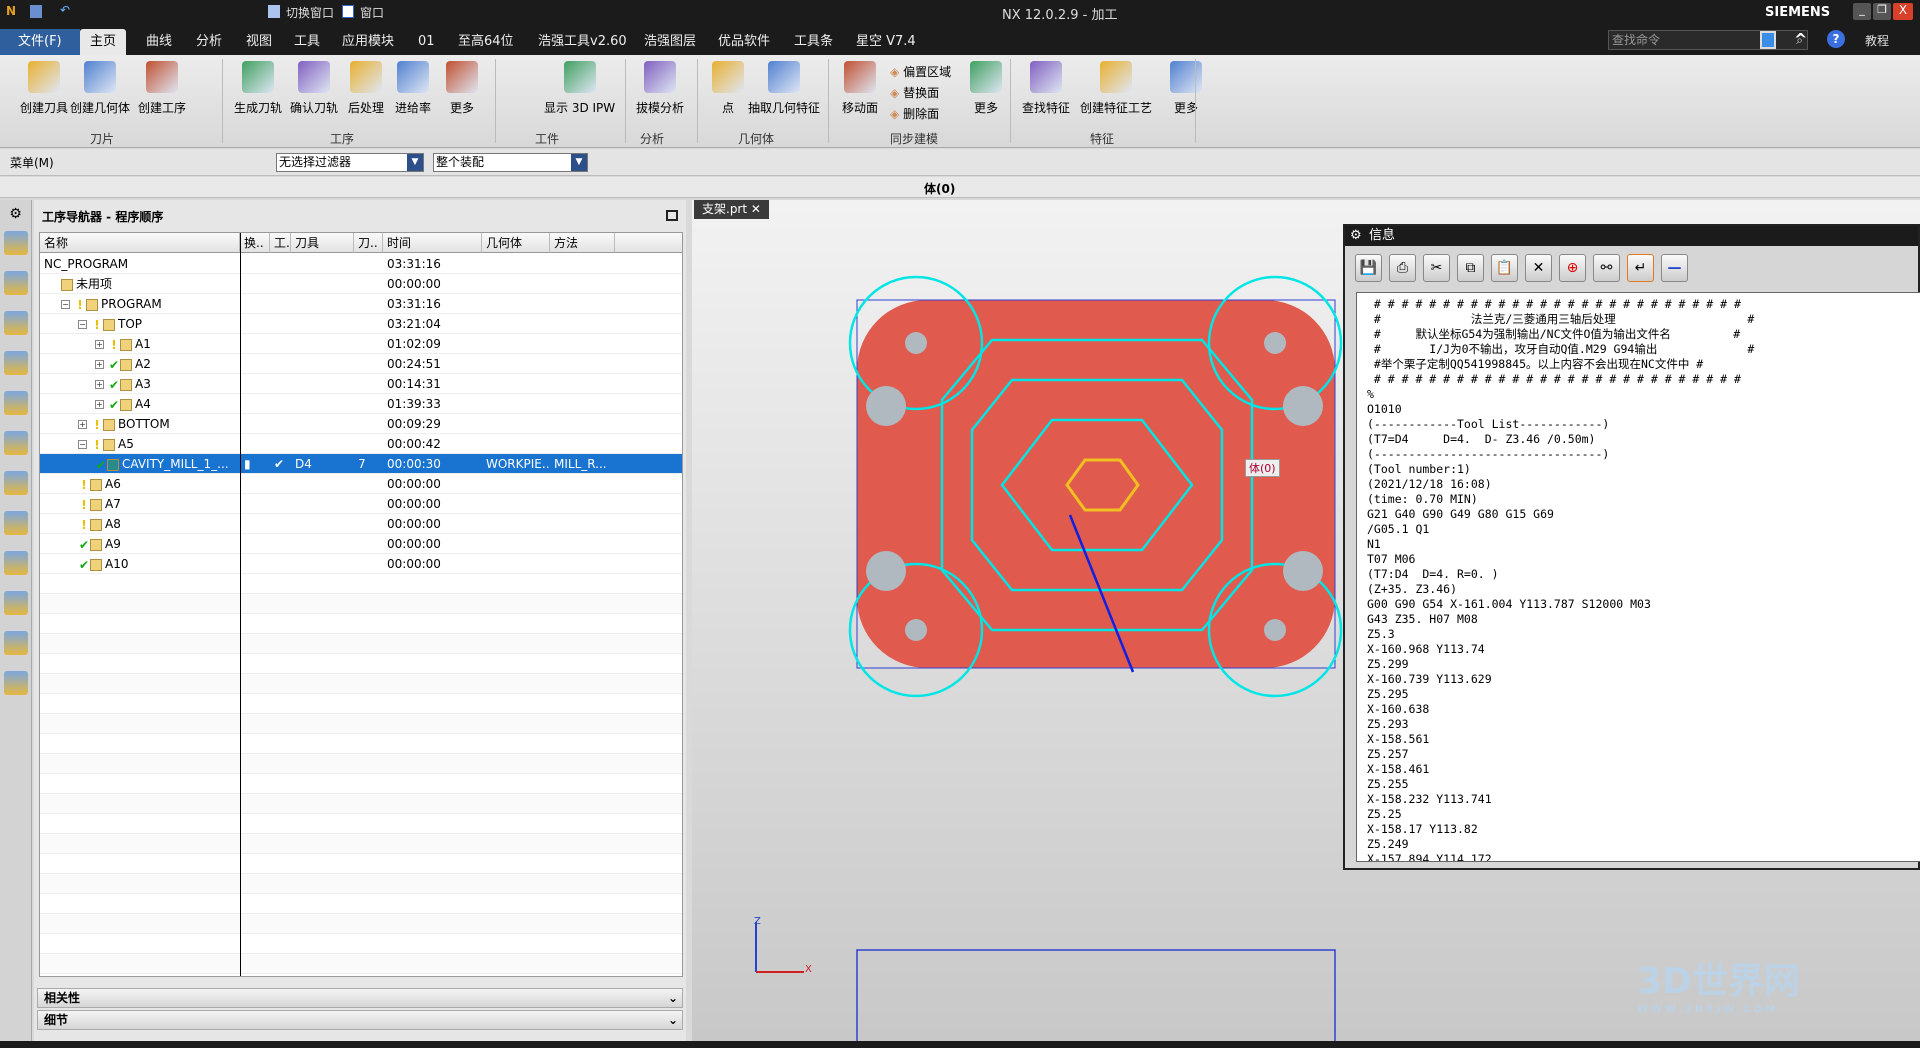 The width and height of the screenshot is (1920, 1048). What do you see at coordinates (255, 243) in the screenshot?
I see `column-header: 换..` at bounding box center [255, 243].